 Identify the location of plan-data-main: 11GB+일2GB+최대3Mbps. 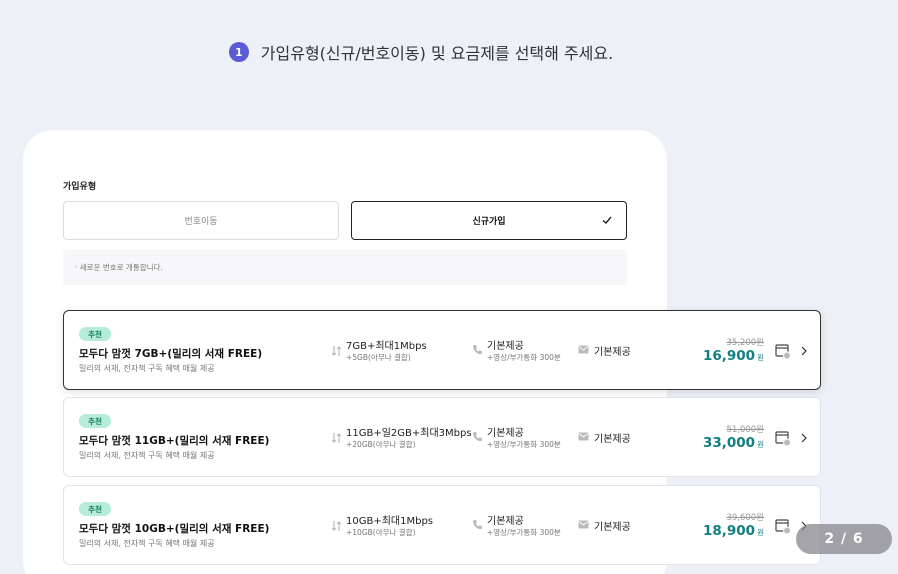
(409, 433).